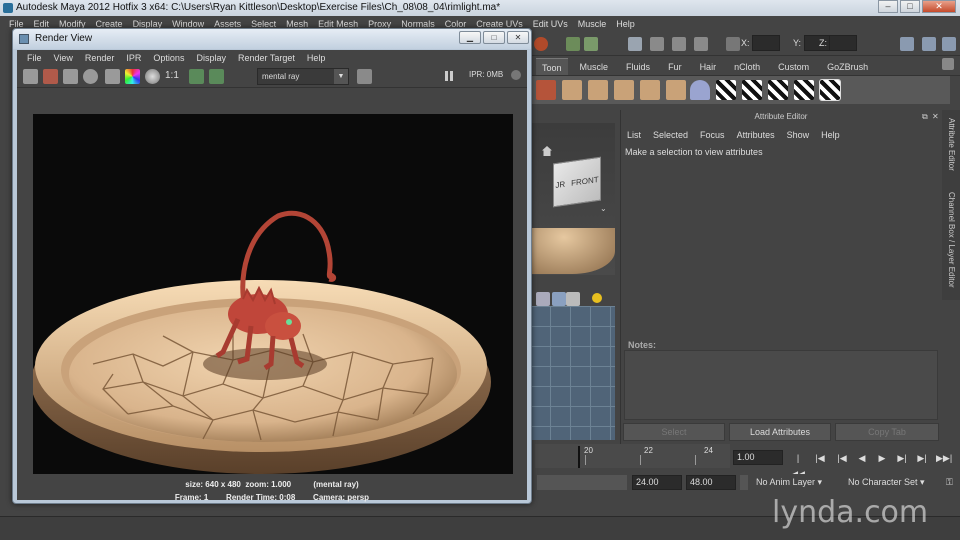  What do you see at coordinates (708, 66) in the screenshot?
I see `shelf-tab-hair: Hair` at bounding box center [708, 66].